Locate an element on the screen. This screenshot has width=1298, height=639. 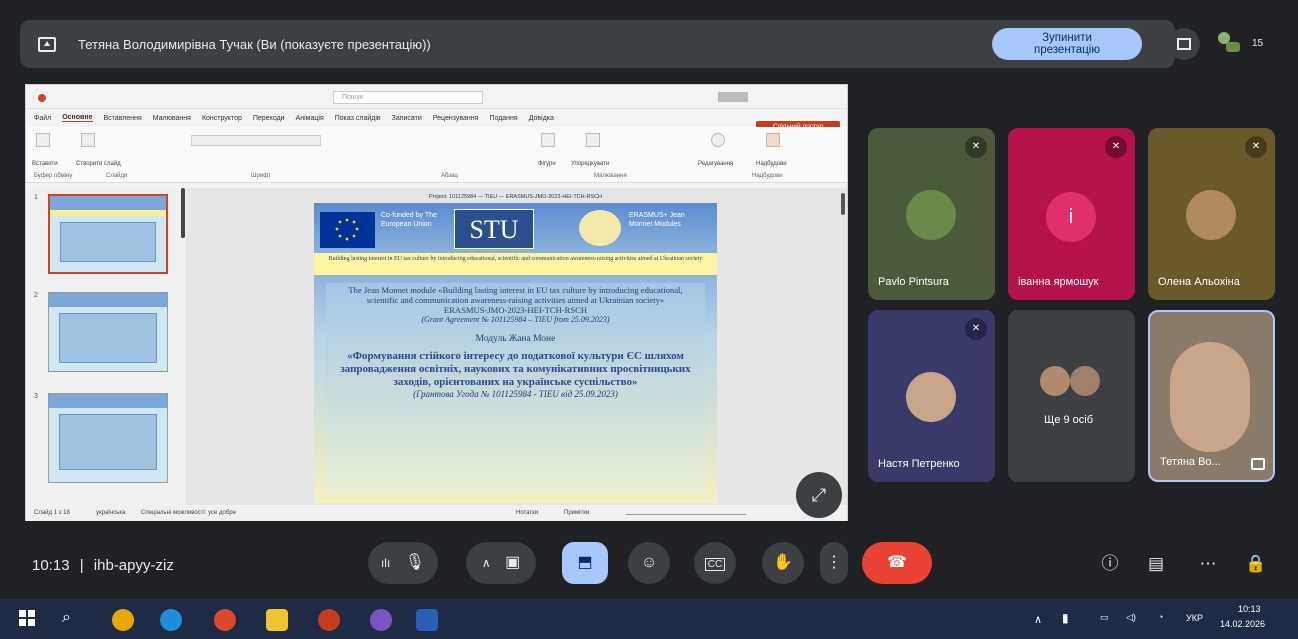
ppt-title-bar: Пошук is located at coordinates (436, 97).